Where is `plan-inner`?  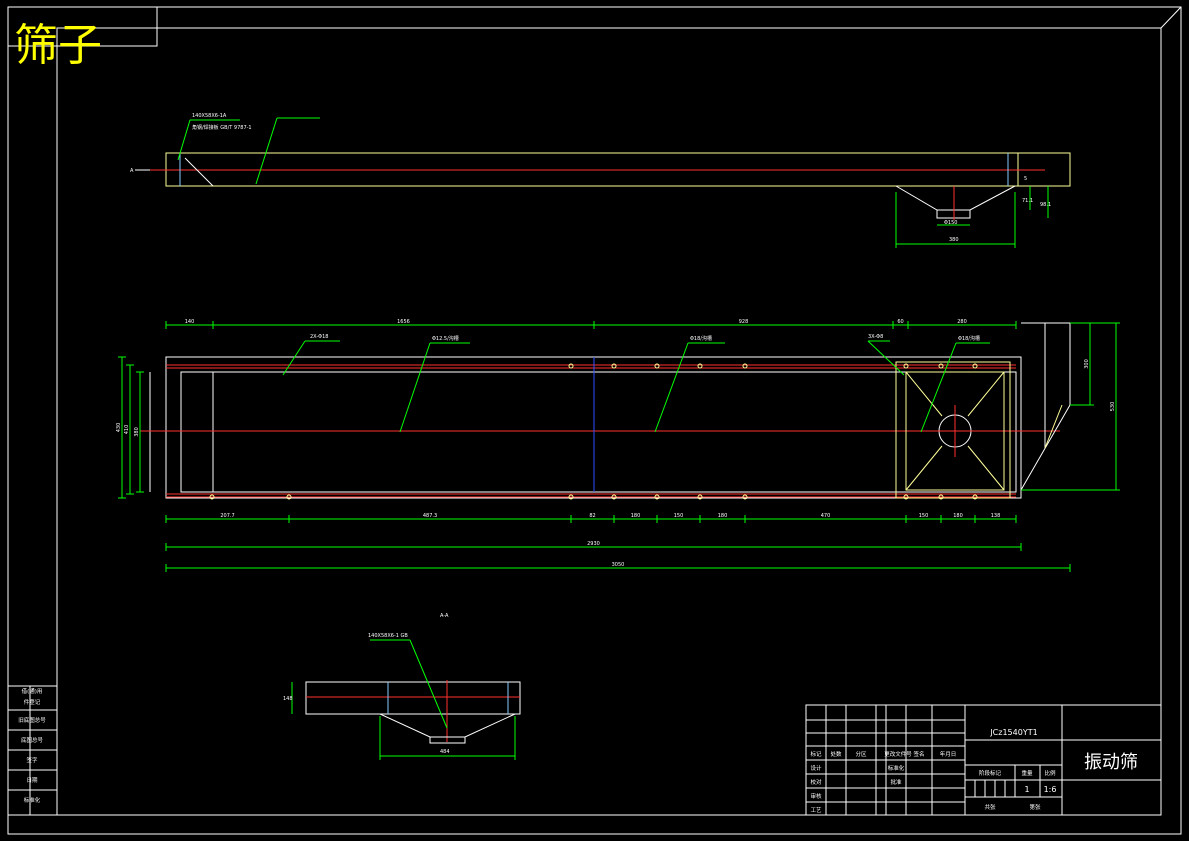 plan-inner is located at coordinates (598, 432).